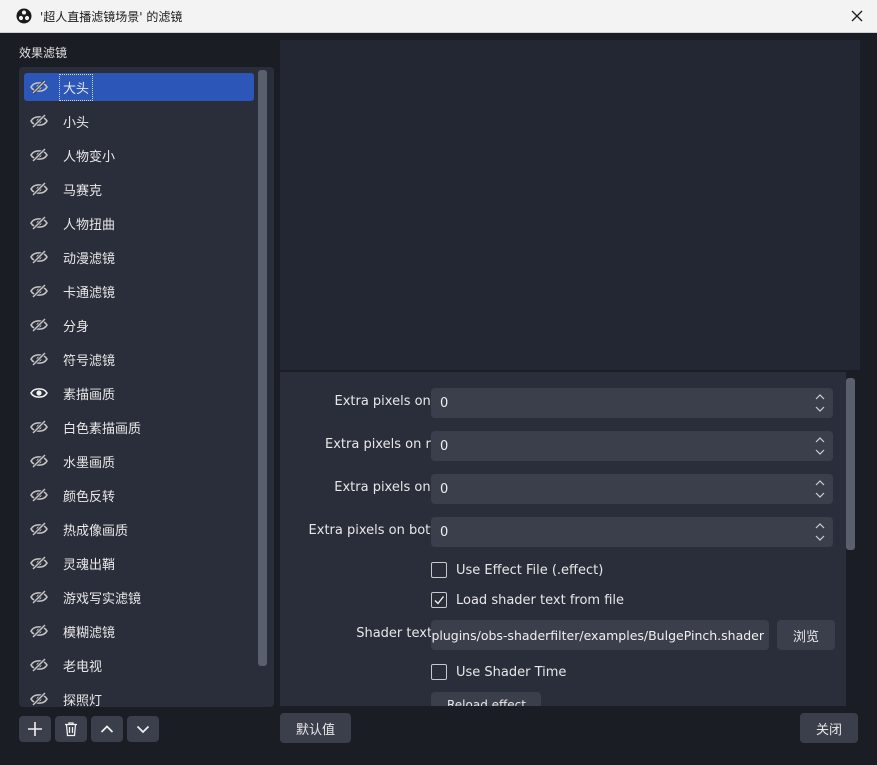 The width and height of the screenshot is (877, 765). What do you see at coordinates (40, 393) in the screenshot?
I see `eye-icon` at bounding box center [40, 393].